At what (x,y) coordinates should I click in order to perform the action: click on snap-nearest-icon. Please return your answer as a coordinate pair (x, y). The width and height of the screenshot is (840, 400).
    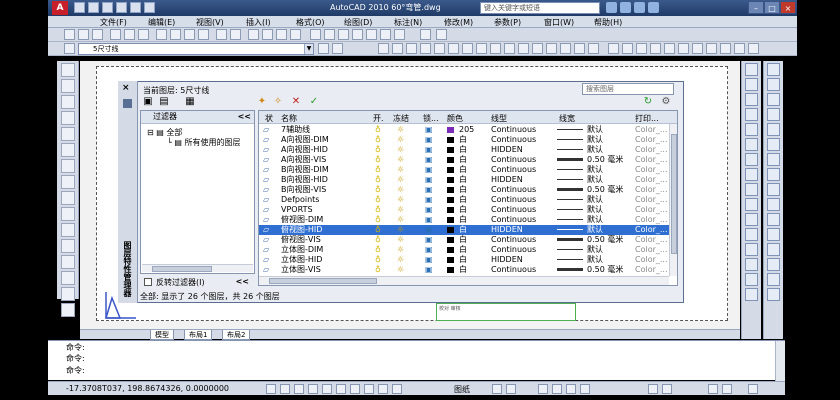
    Looking at the image, I should click on (773, 279).